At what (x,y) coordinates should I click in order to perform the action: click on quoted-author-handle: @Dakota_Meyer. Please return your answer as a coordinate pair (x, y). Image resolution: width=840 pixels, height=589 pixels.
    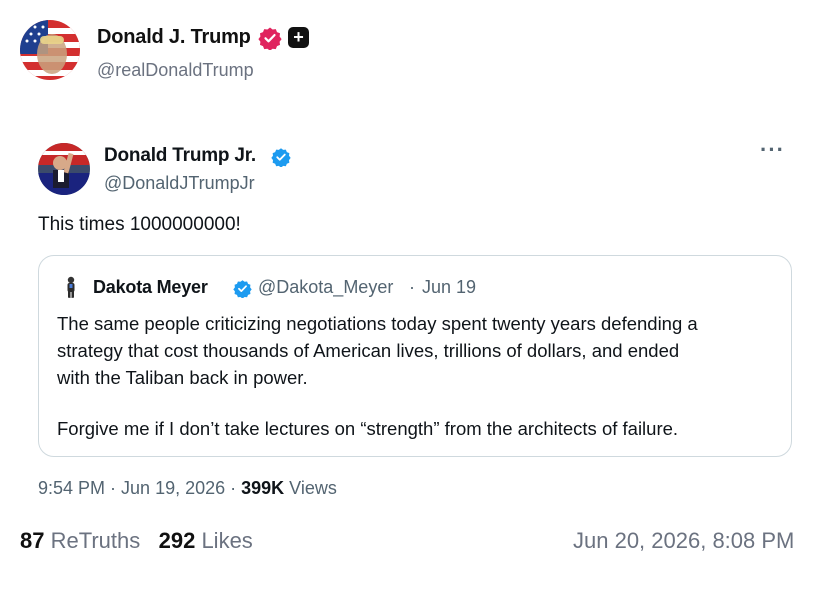
    Looking at the image, I should click on (325, 287).